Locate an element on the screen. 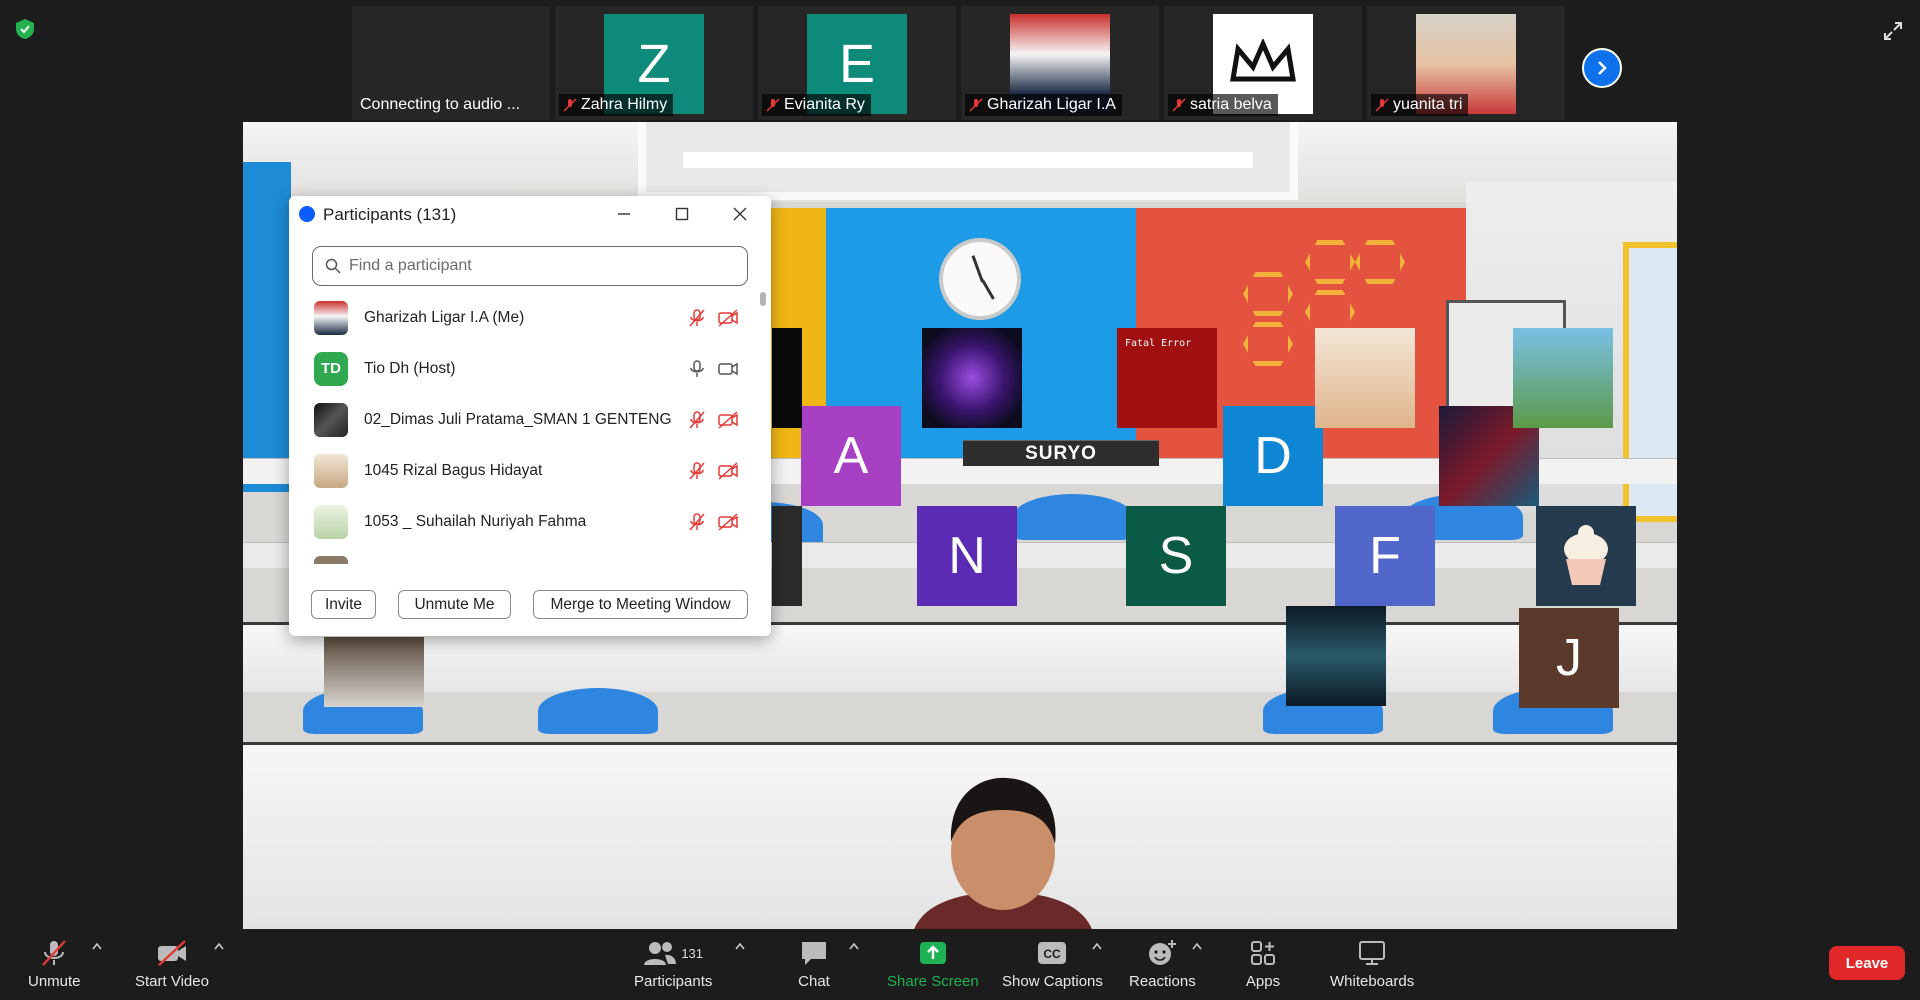  next-page-button is located at coordinates (1602, 68).